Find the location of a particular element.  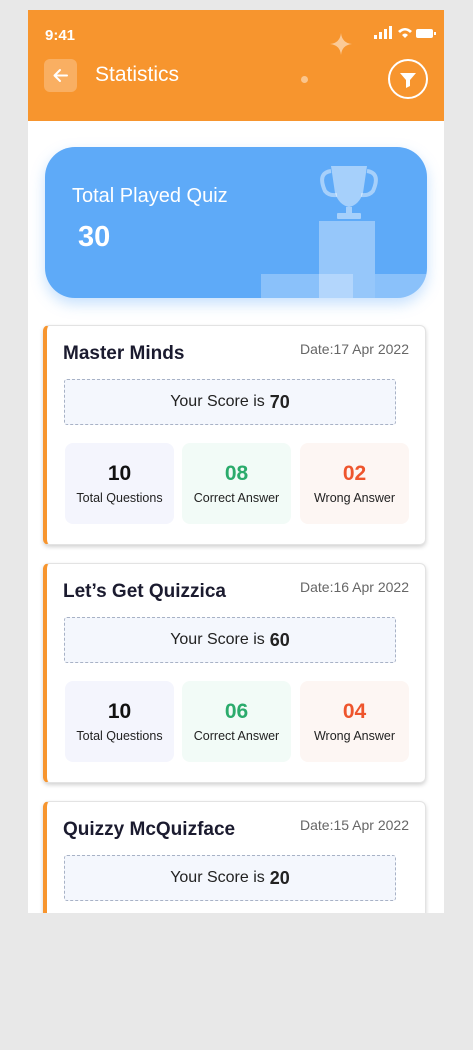

wrong-answer-value: 04 is located at coordinates (354, 711).